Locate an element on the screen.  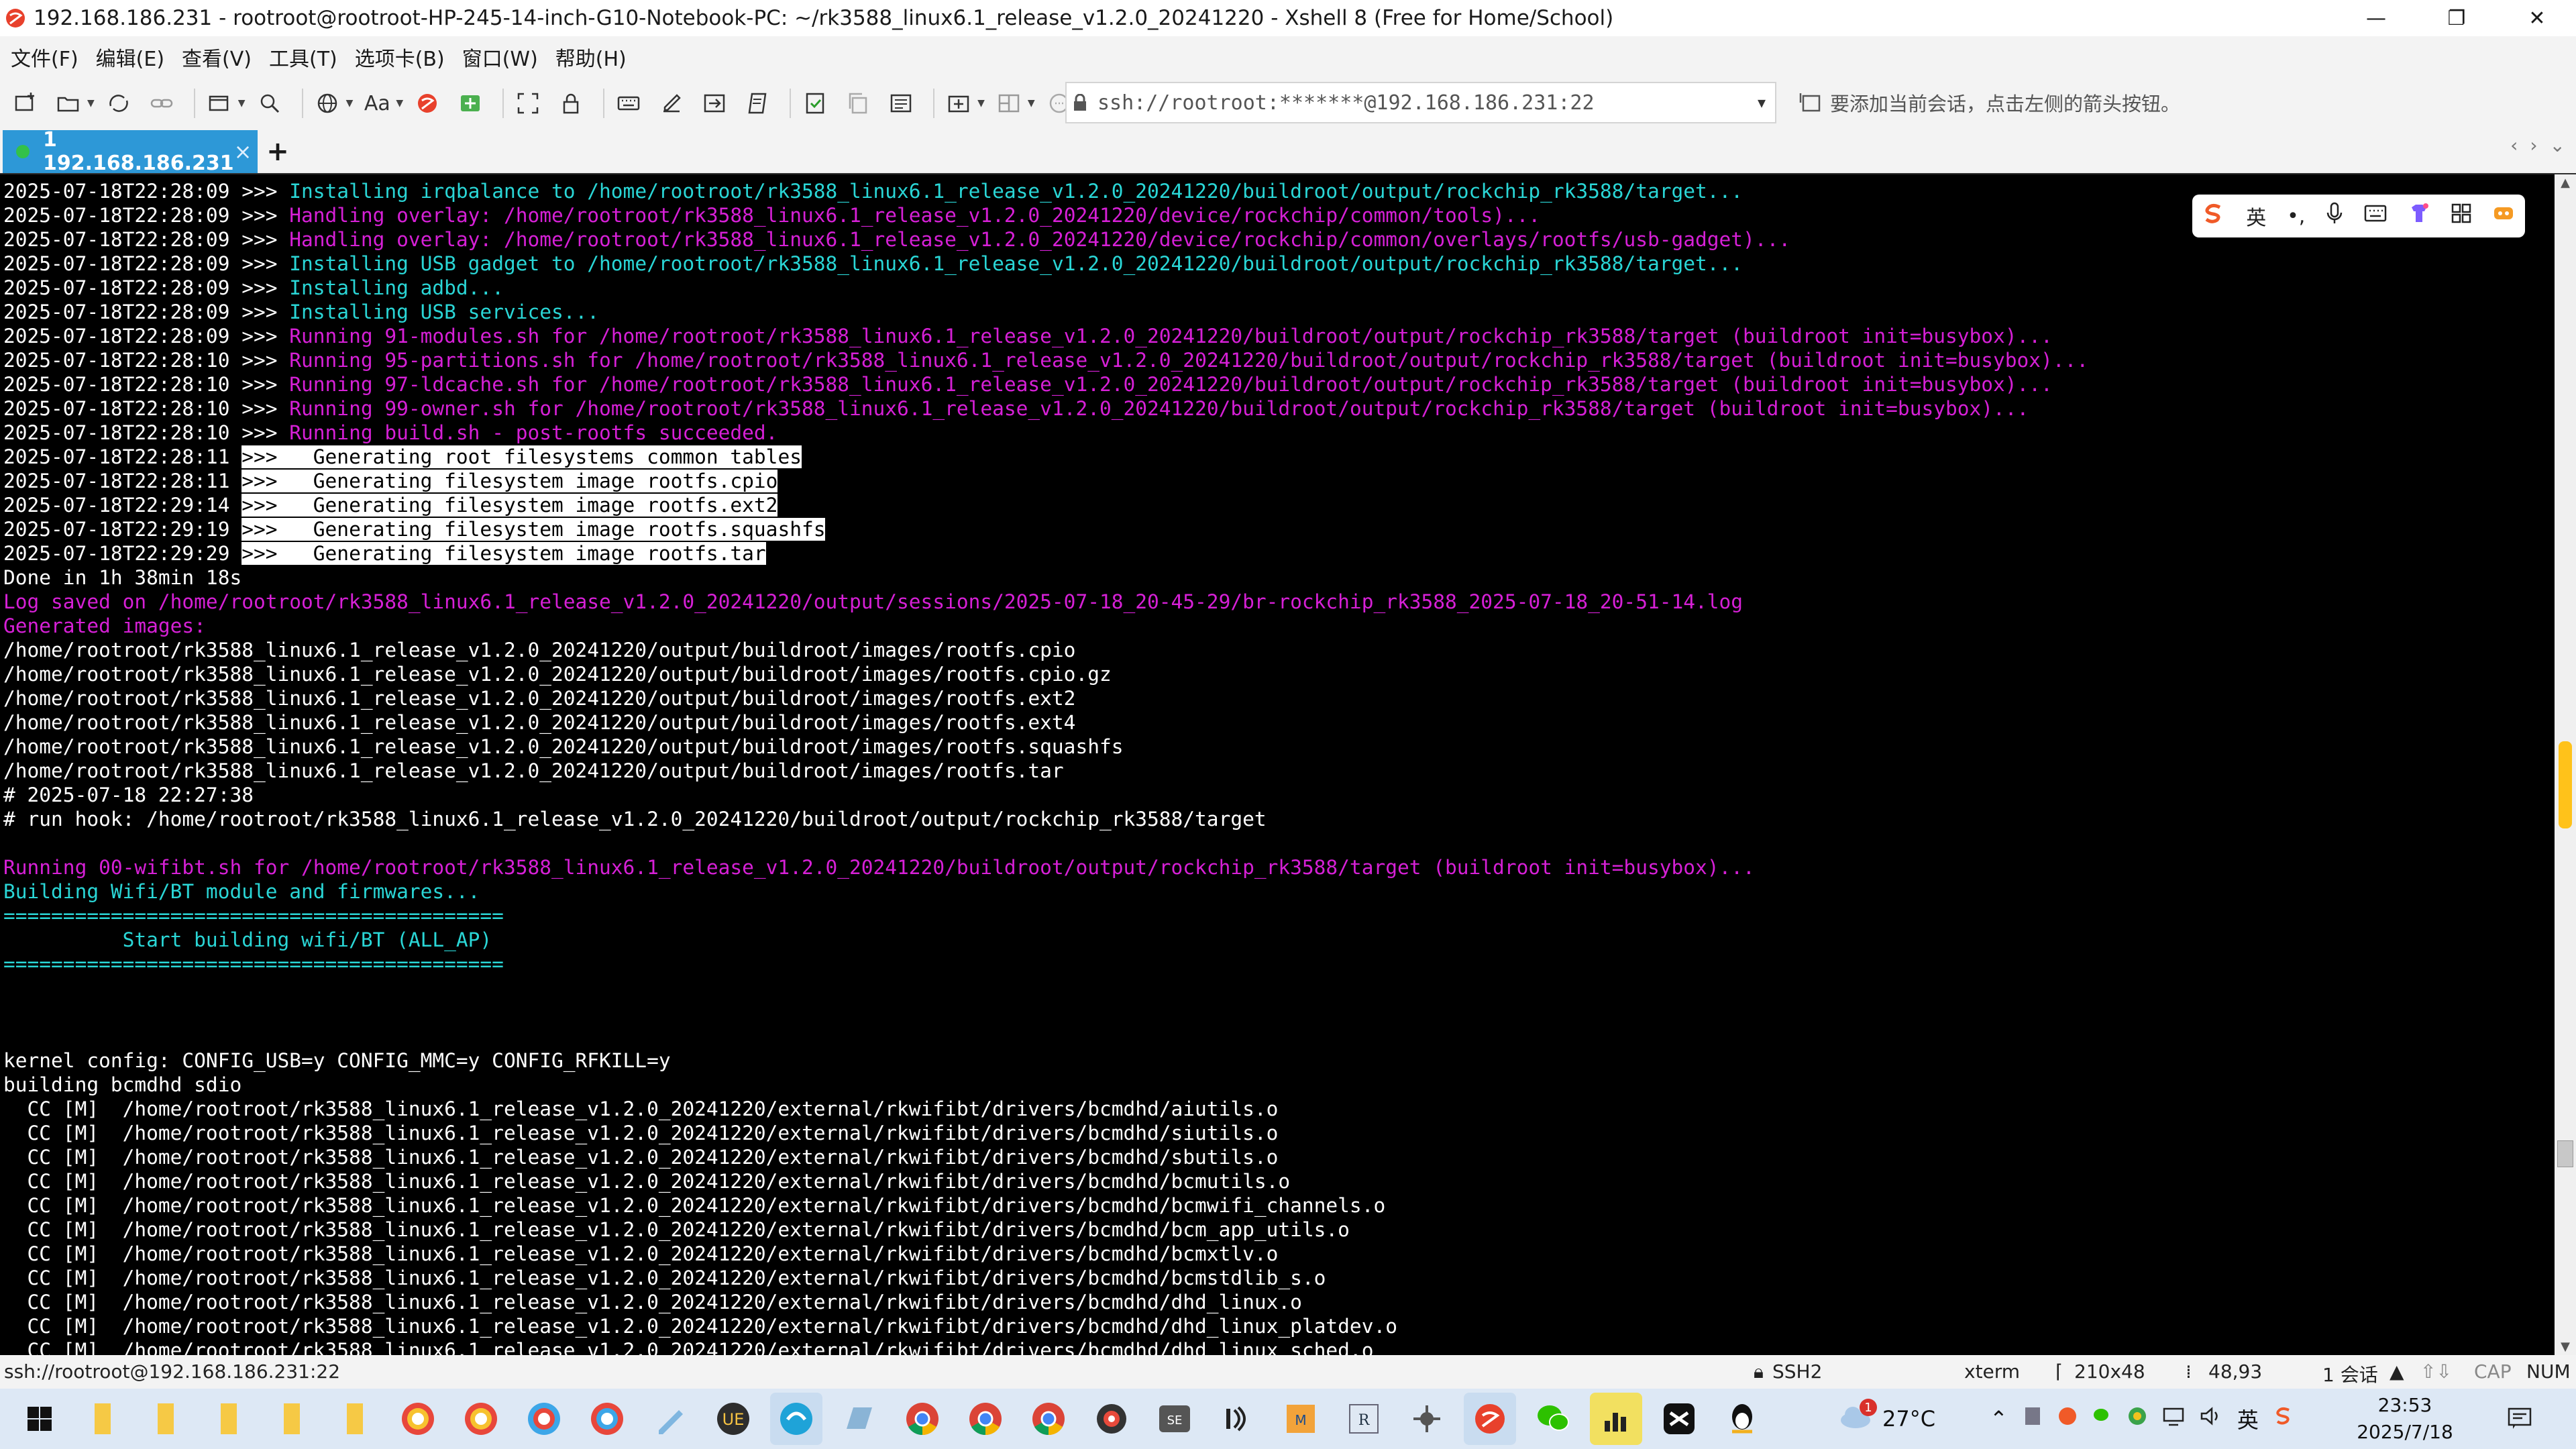
add-tab-icon is located at coordinates (958, 103).